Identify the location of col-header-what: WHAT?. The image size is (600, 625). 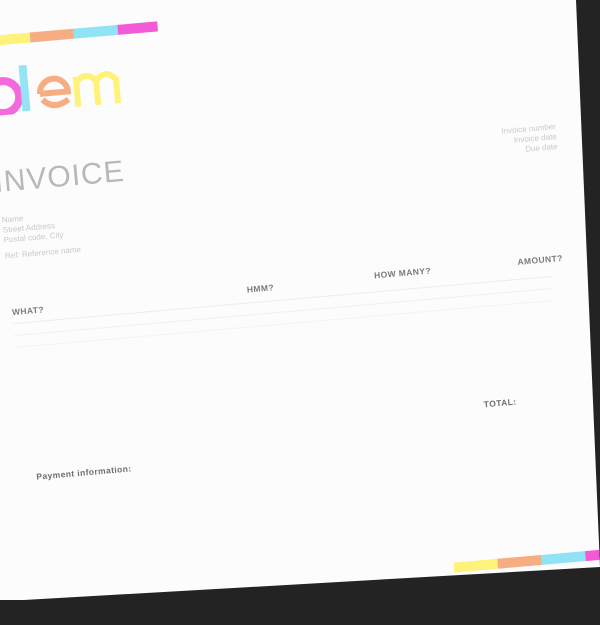
(28, 311).